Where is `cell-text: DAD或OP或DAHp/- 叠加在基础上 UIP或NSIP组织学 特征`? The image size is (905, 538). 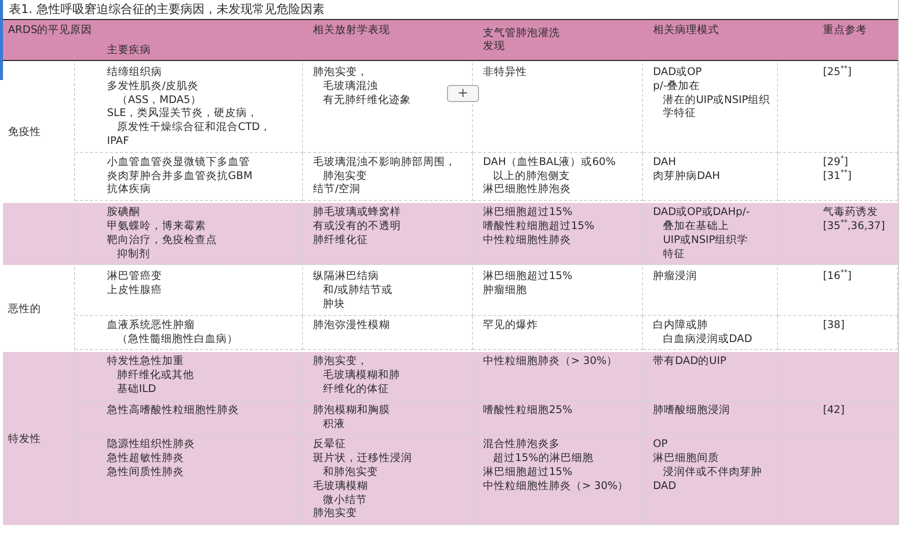
cell-text: DAD或OP或DAHp/- 叠加在基础上 UIP或NSIP组织学 特征 is located at coordinates (701, 234).